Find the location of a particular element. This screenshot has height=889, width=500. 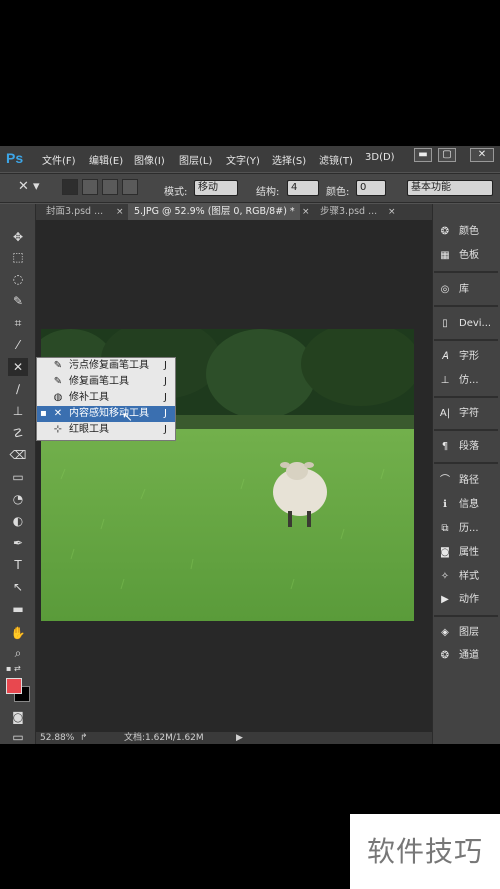

structure-label: 结构: is located at coordinates (268, 192).